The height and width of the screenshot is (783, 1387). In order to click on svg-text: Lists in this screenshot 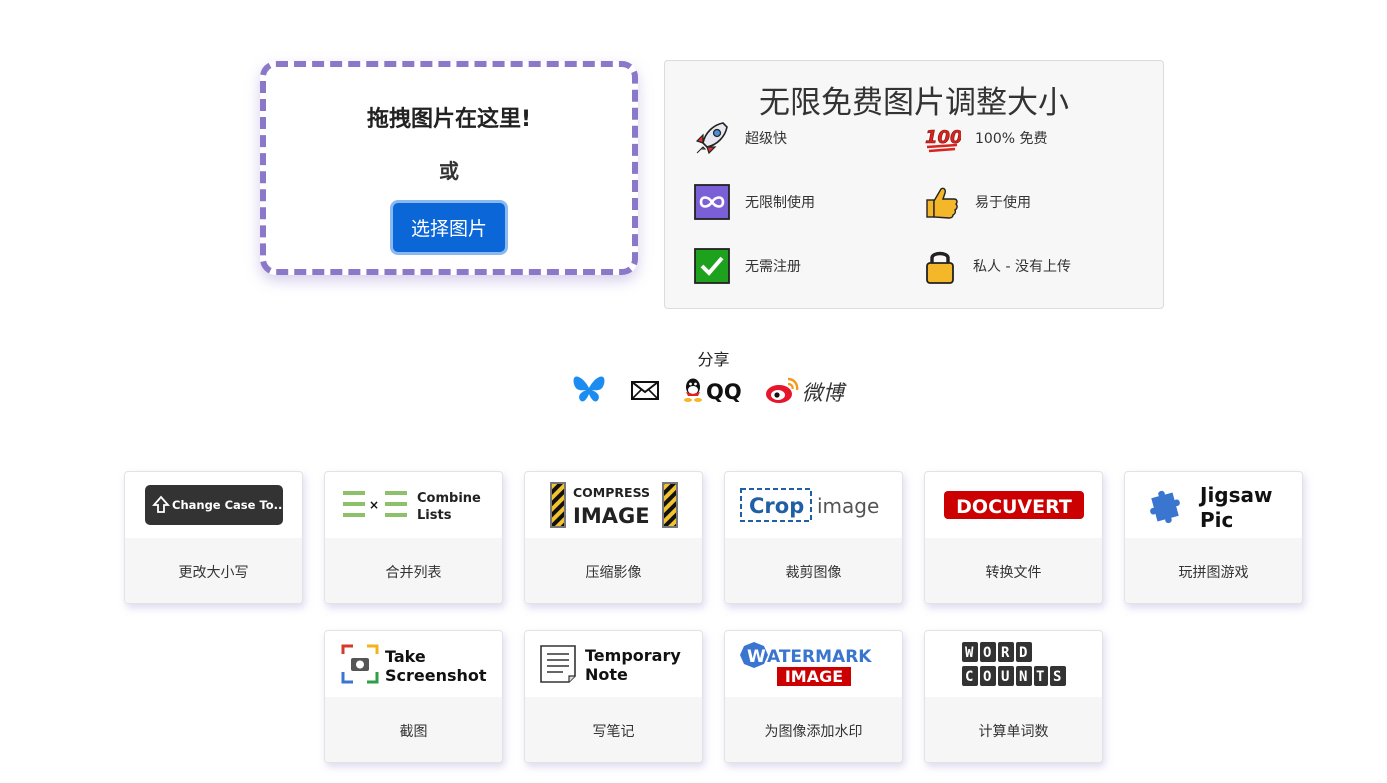, I will do `click(434, 515)`.